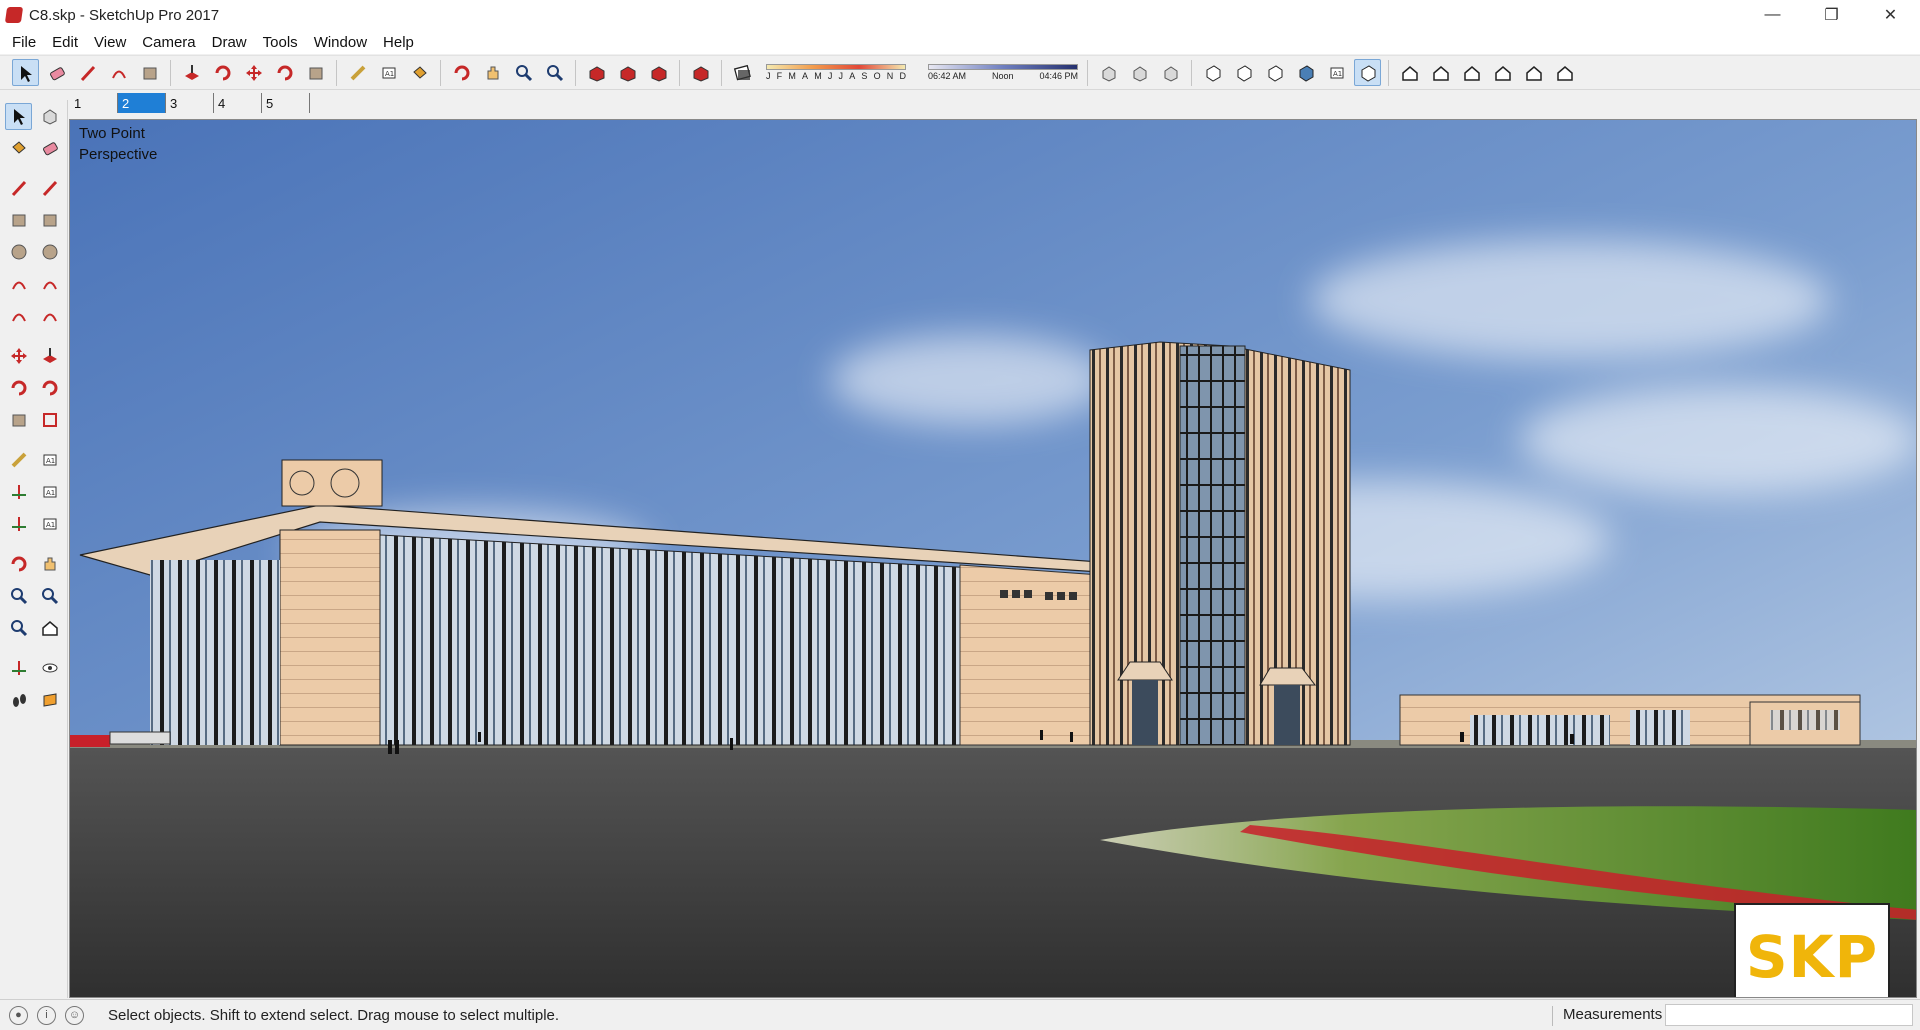 The height and width of the screenshot is (1030, 1920). I want to click on warehouse-icon, so click(596, 72).